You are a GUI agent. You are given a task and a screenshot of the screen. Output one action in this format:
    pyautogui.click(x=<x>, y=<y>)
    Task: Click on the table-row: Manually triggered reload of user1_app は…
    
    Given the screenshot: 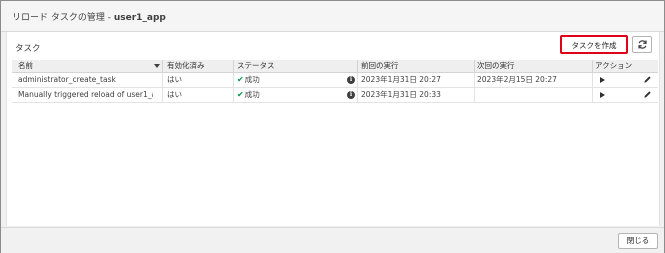 What is the action you would take?
    pyautogui.click(x=335, y=95)
    